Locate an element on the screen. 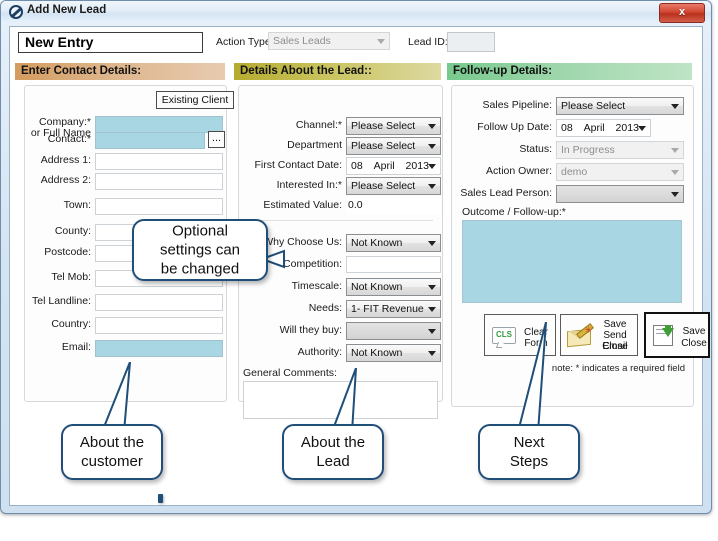 The width and height of the screenshot is (718, 541). timescale-value: Not Known is located at coordinates (377, 287).